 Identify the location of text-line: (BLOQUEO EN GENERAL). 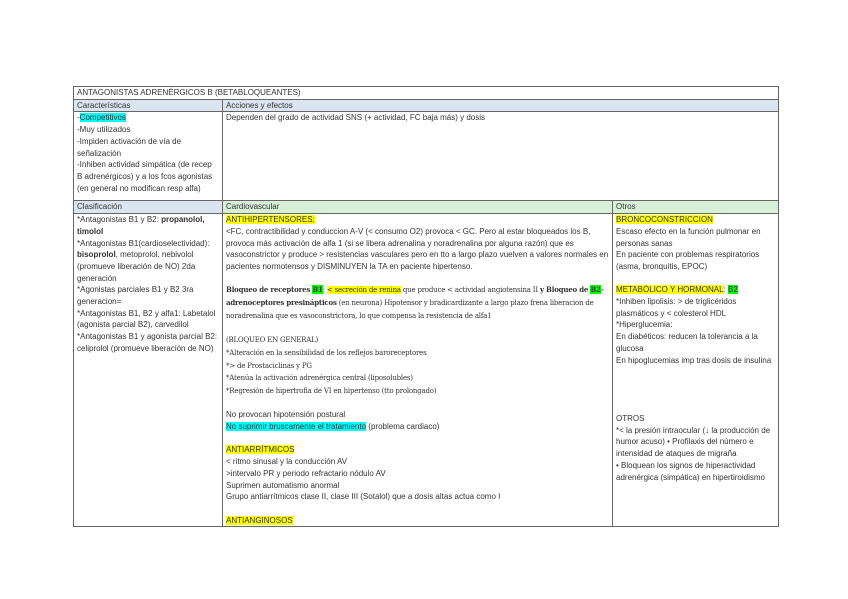
(417, 340).